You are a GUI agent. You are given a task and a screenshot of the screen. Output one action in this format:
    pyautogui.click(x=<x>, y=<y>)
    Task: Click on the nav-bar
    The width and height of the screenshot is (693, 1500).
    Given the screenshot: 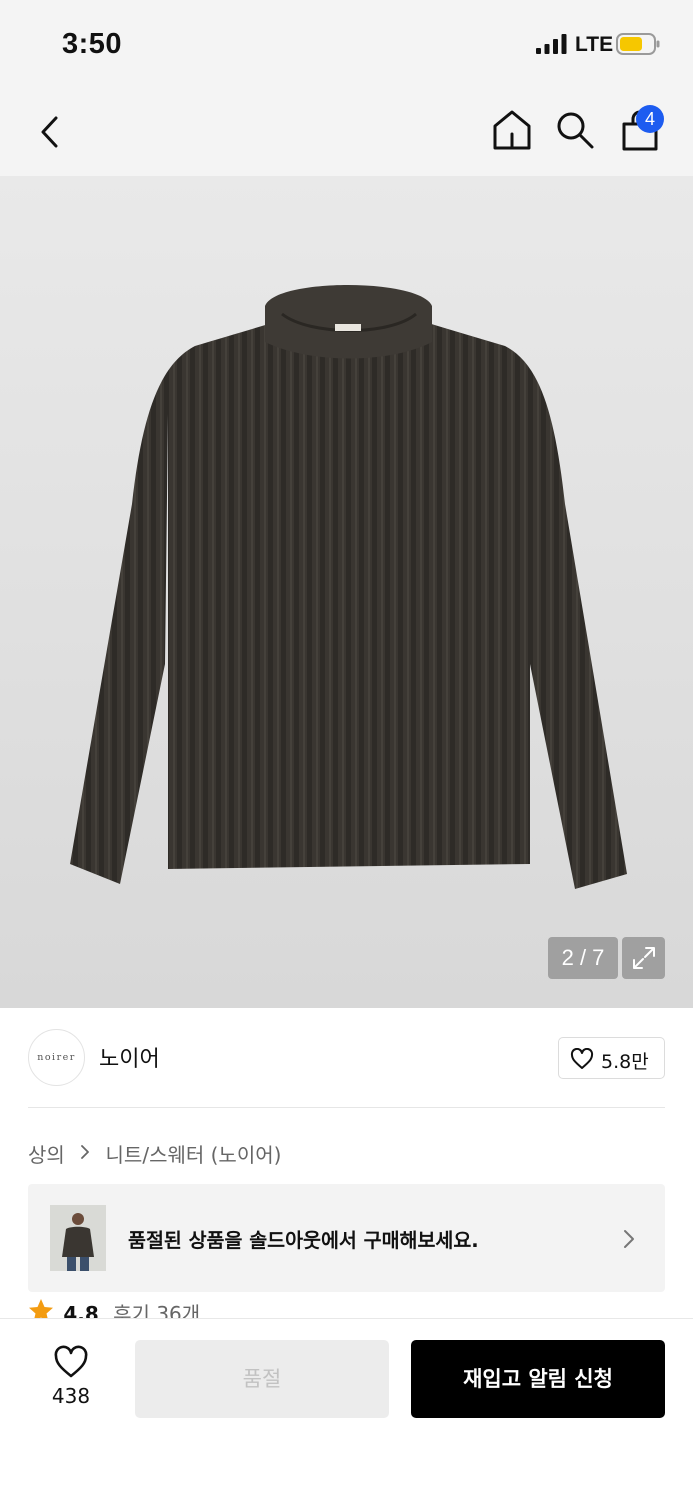 What is the action you would take?
    pyautogui.click(x=346, y=132)
    